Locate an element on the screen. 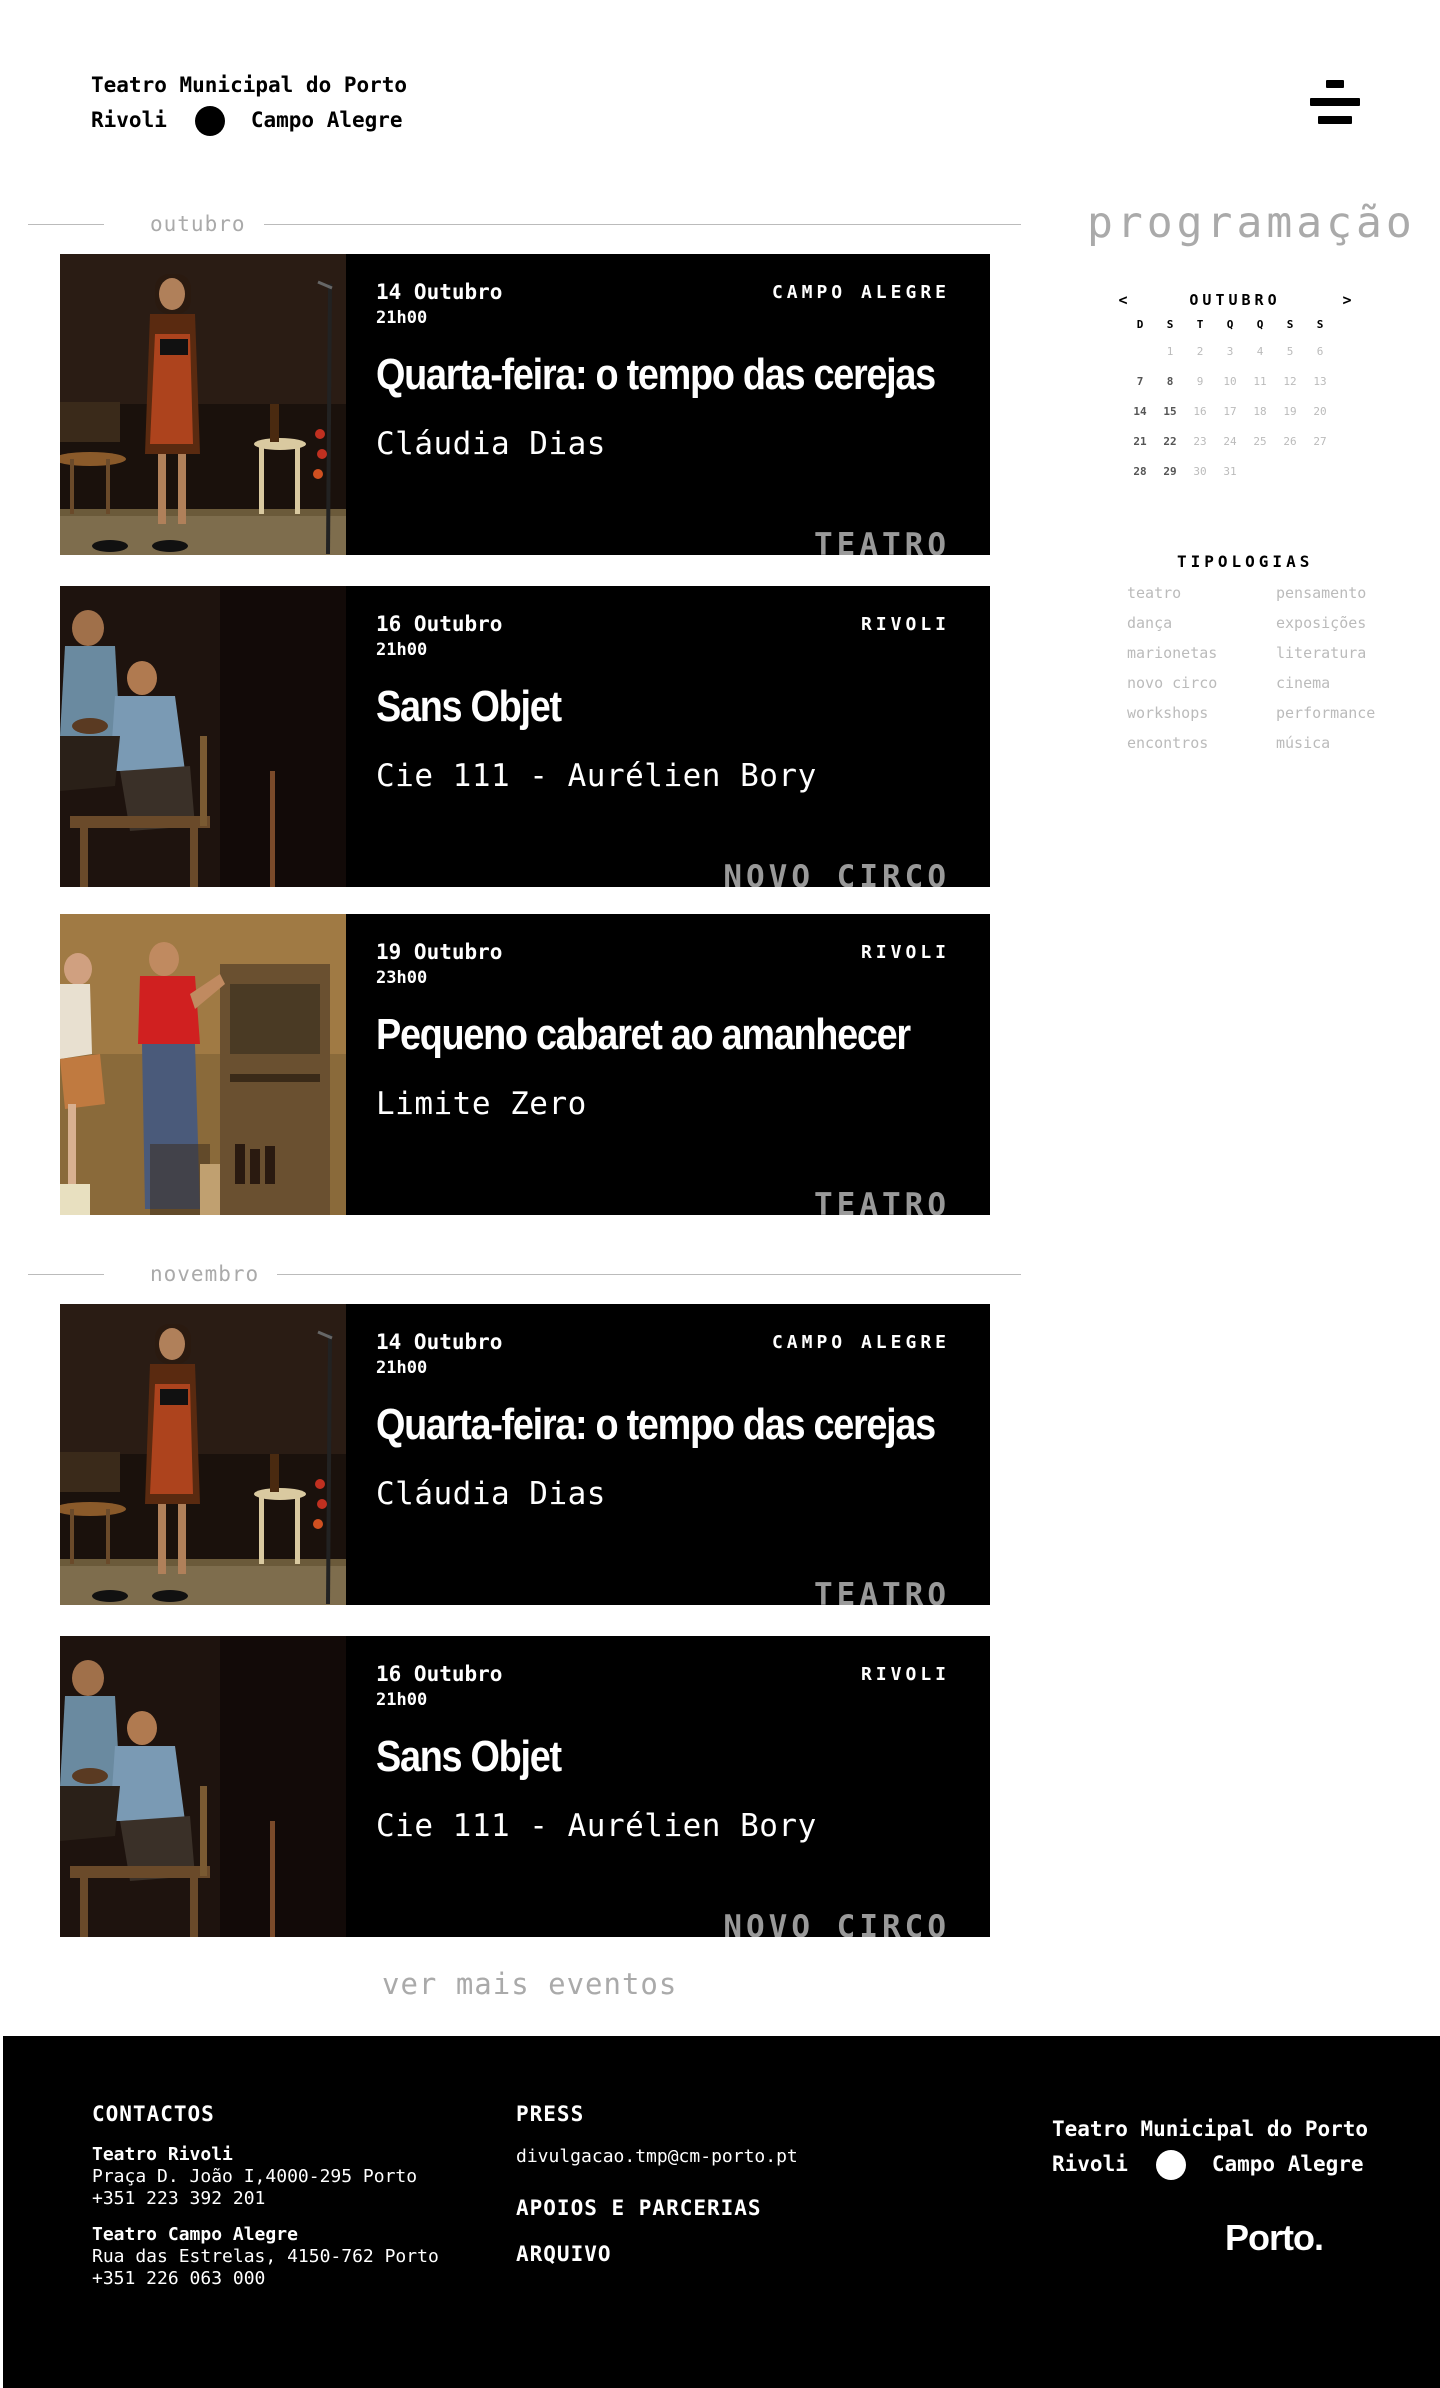  calendar-day: 9 is located at coordinates (1200, 384).